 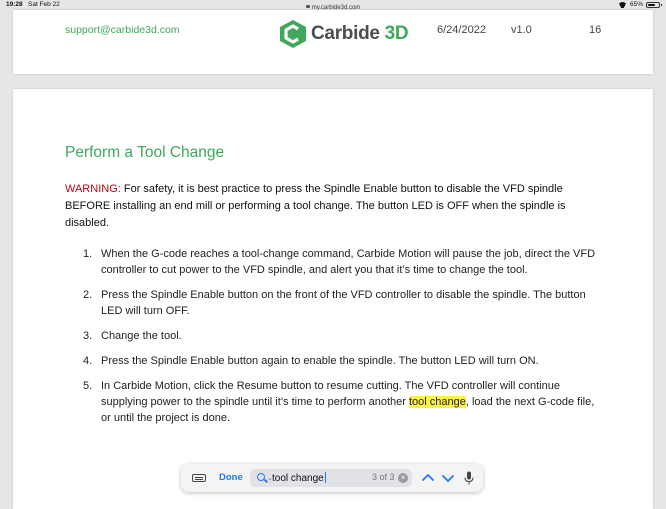 What do you see at coordinates (396, 33) in the screenshot?
I see `logo-text-accent: 3D` at bounding box center [396, 33].